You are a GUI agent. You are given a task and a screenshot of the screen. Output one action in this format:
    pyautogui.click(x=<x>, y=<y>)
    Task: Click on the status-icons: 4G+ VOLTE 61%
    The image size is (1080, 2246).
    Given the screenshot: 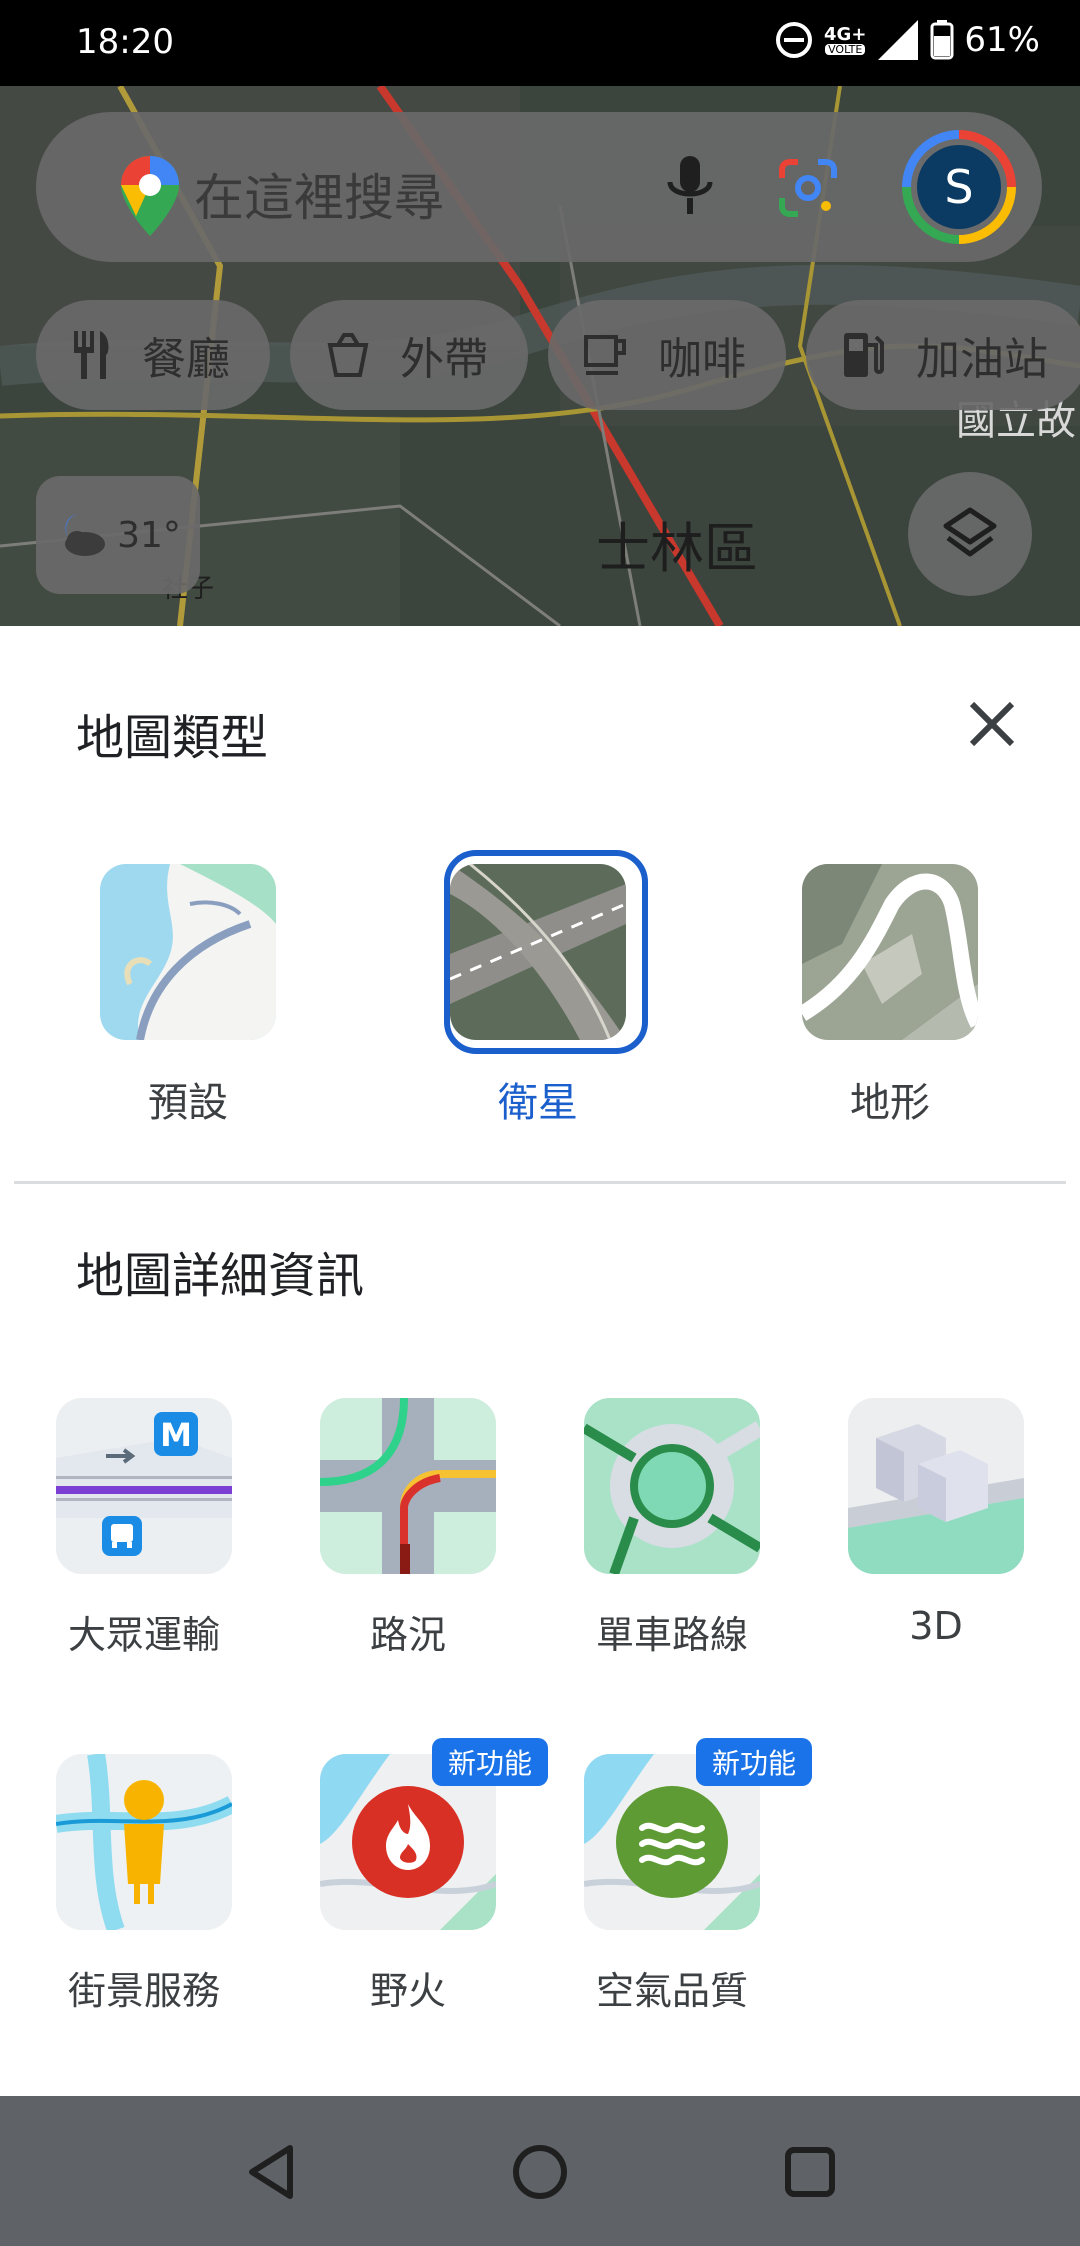 What is the action you would take?
    pyautogui.click(x=907, y=40)
    